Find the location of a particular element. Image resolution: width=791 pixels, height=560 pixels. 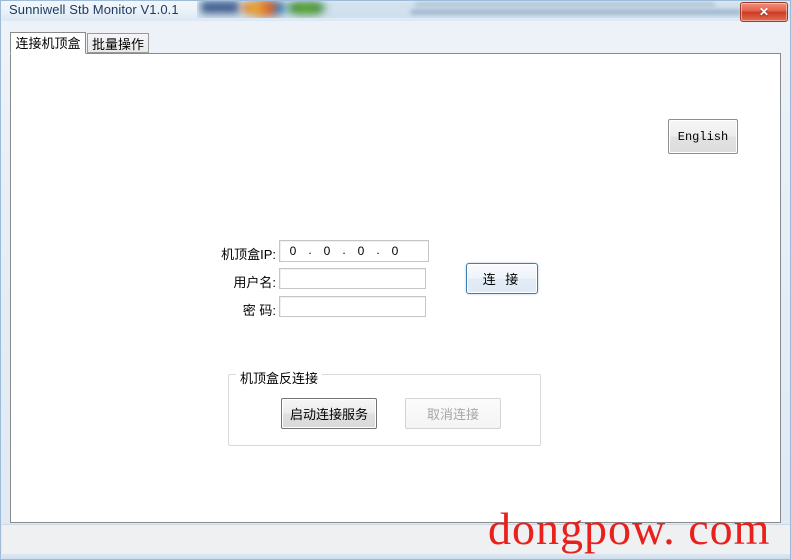

blurred-overlay-region is located at coordinates (493, 9).